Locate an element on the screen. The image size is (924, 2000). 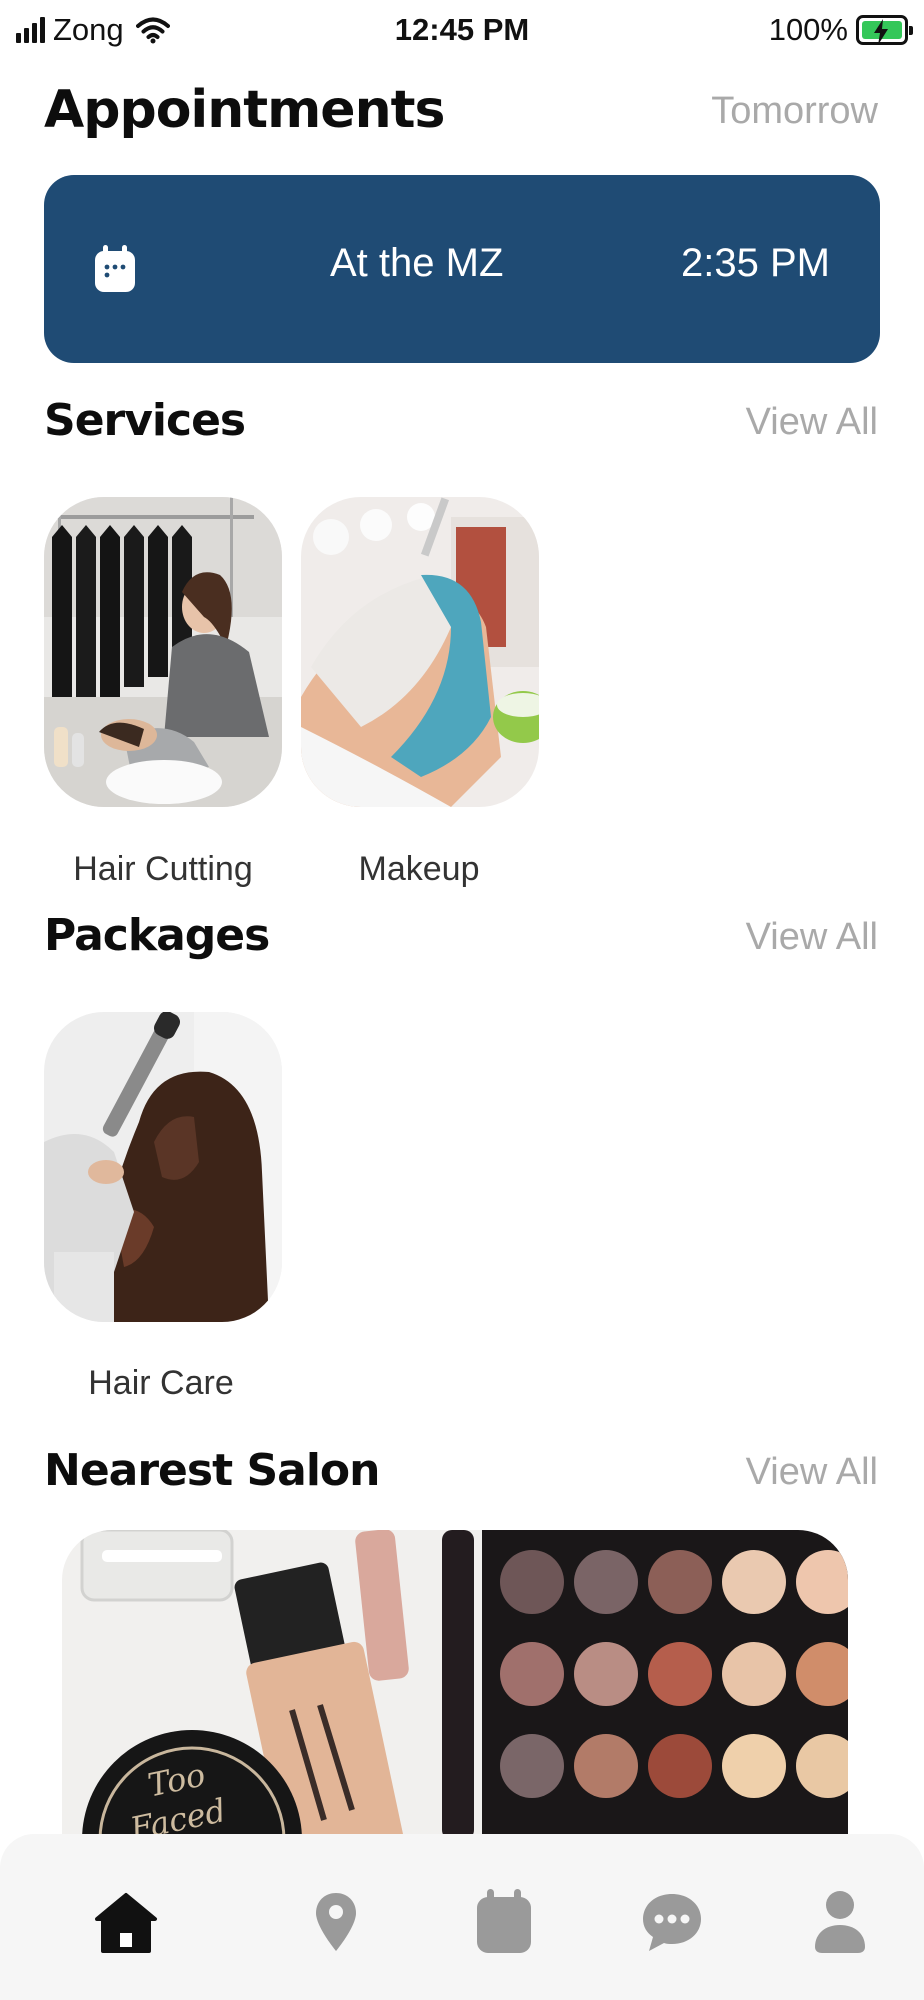
services-title: Services is located at coordinates (145, 420).